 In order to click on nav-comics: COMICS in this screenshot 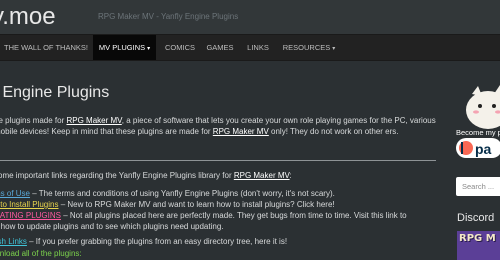, I will do `click(180, 47)`.